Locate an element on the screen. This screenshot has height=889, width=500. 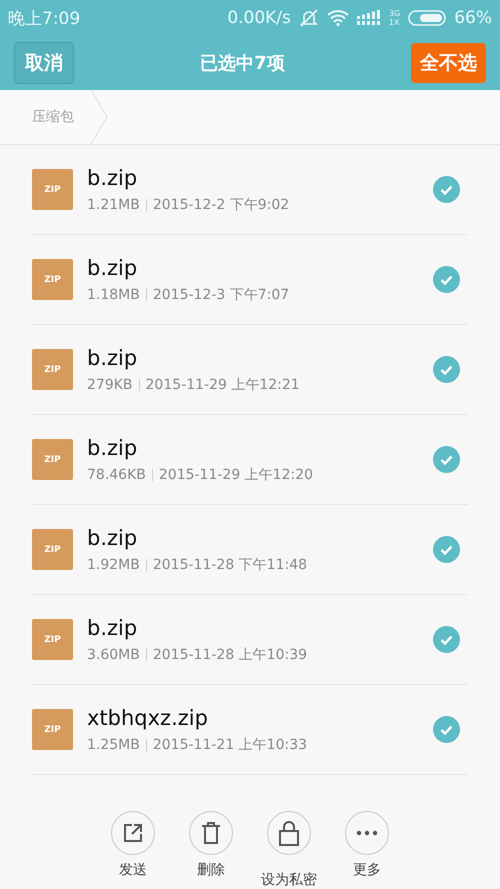
more-icon is located at coordinates (367, 833).